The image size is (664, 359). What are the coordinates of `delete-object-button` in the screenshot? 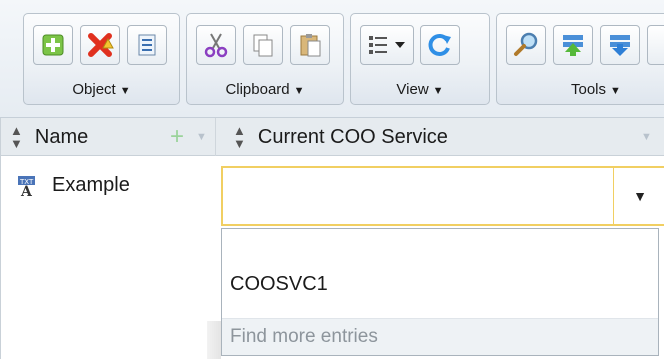 It's located at (100, 45).